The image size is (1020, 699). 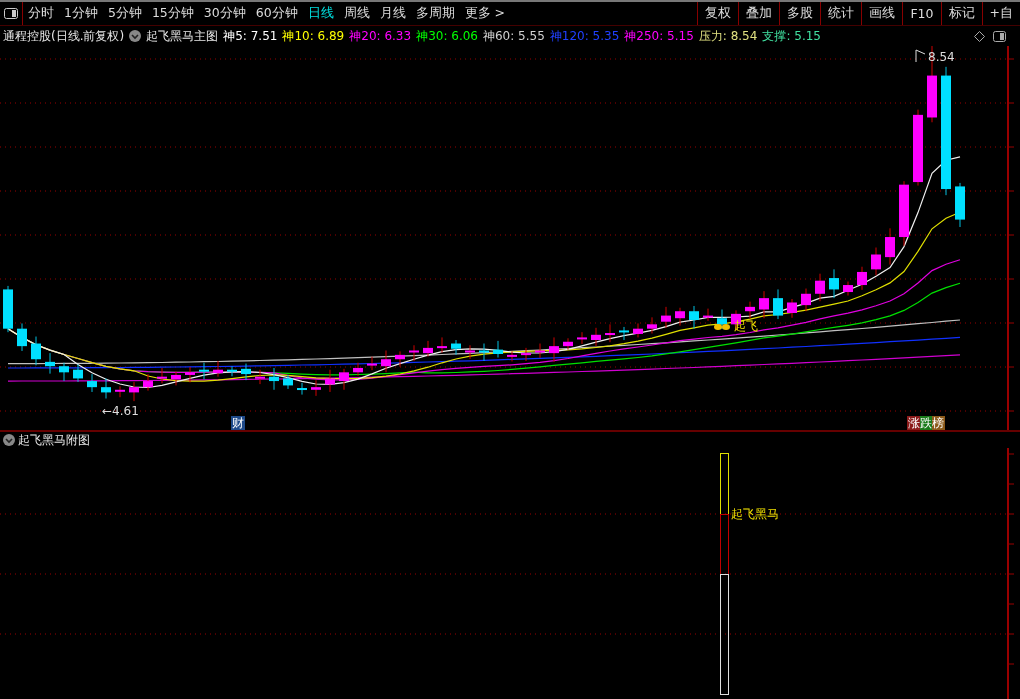 I want to click on dropdown-icon, so click(x=135, y=36).